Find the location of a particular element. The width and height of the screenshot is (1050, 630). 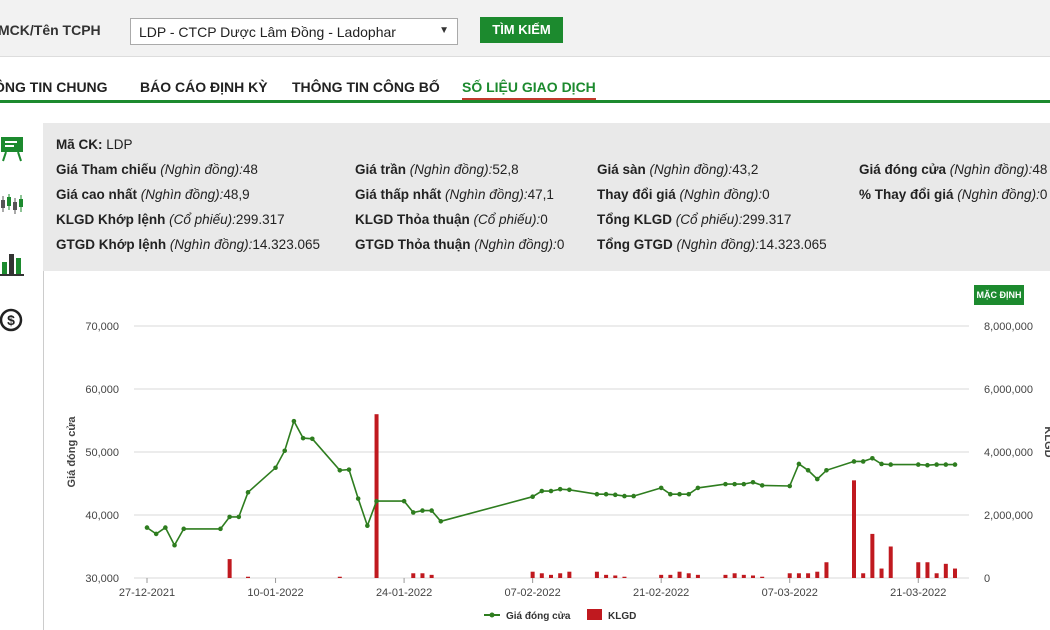

x-tick-label: 27-12-2021 is located at coordinates (147, 593).